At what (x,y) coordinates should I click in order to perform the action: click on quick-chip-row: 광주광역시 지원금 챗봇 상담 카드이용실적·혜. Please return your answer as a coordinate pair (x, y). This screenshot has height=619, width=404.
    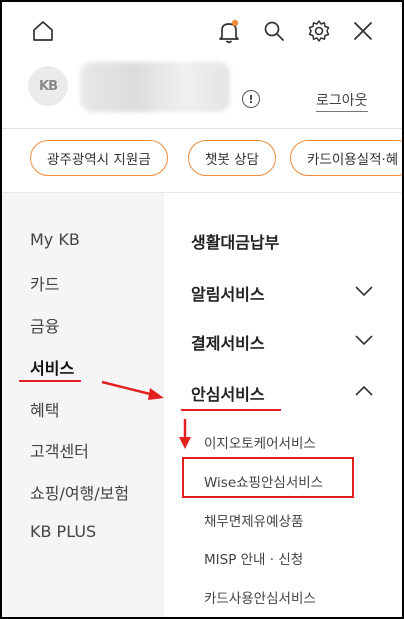
    Looking at the image, I should click on (216, 158).